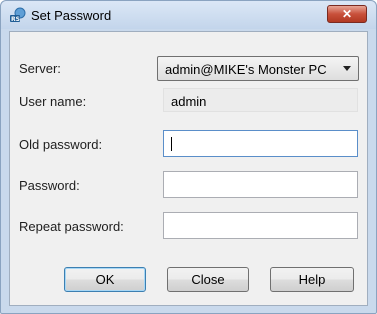  I want to click on repeat-password-label: Repeat password:, so click(71, 226).